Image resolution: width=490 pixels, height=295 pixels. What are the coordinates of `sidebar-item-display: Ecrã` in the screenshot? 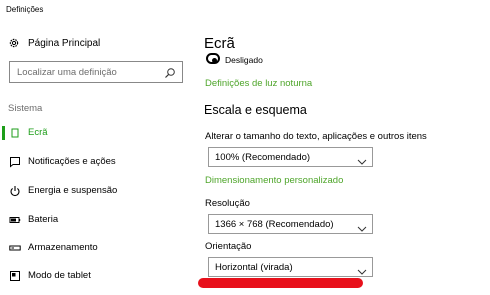 It's located at (96, 133).